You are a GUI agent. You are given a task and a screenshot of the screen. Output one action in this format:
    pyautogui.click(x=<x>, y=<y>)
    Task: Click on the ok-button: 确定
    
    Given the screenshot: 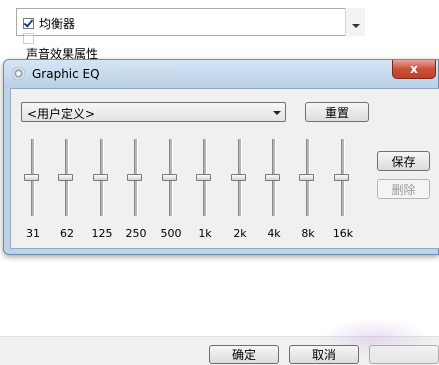 What is the action you would take?
    pyautogui.click(x=244, y=354)
    